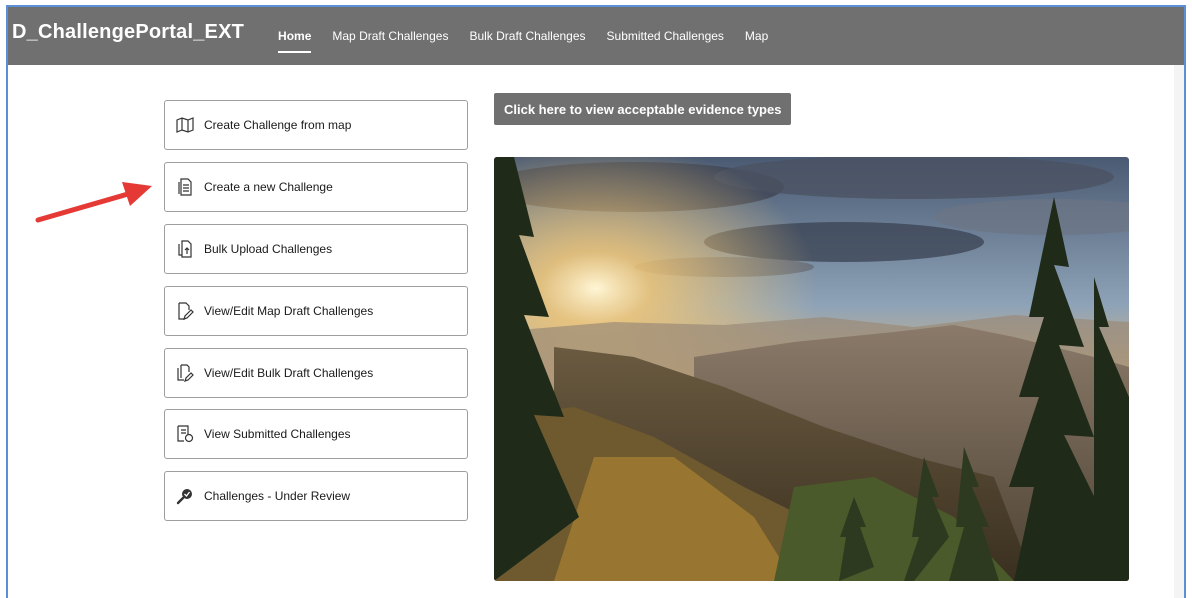 This screenshot has height=598, width=1192. I want to click on edit-documents-icon, so click(185, 373).